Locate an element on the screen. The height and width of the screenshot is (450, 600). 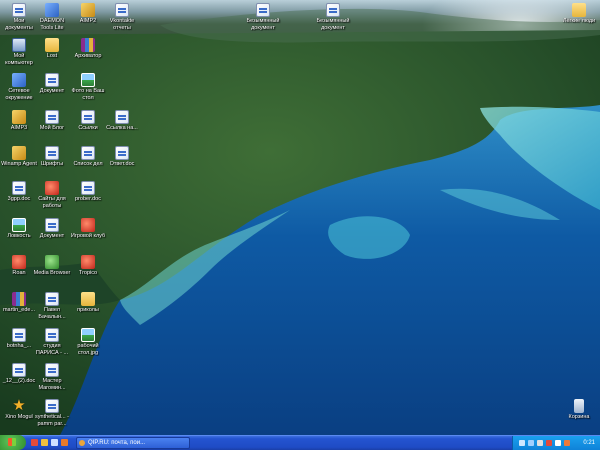
desktop-icon-aimp2: AIMP2 is located at coordinates (88, 14).